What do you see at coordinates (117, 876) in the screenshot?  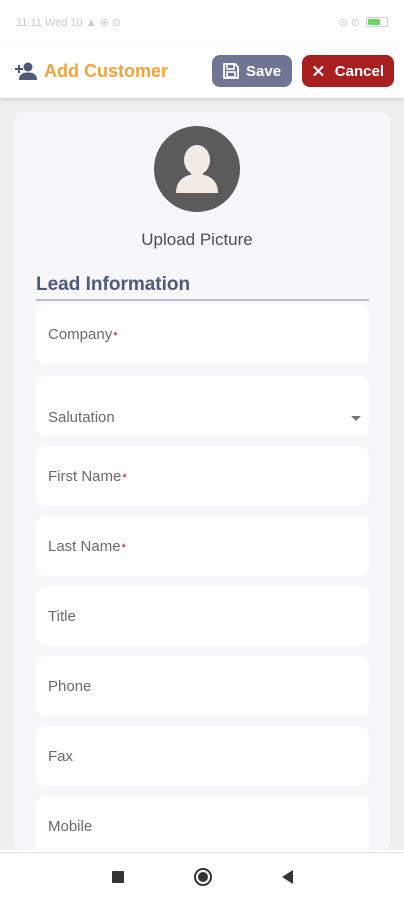 I see `square-icon` at bounding box center [117, 876].